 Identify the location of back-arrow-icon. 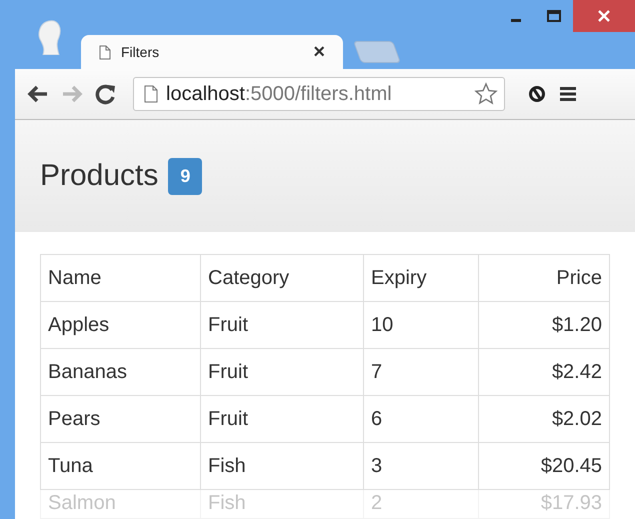
(38, 94).